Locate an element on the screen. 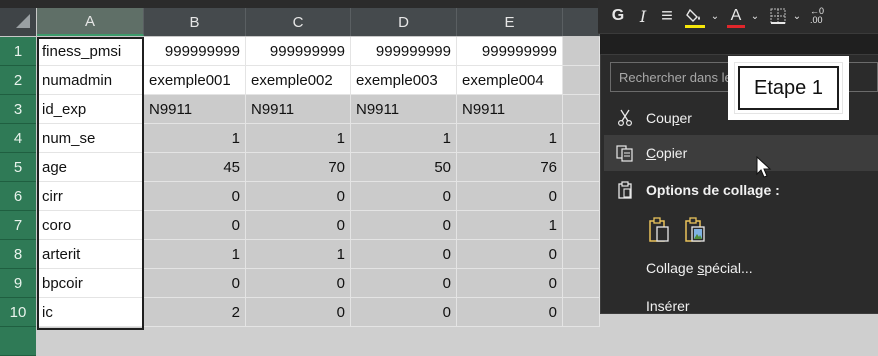 The image size is (878, 356). row-header-9: 9 is located at coordinates (18, 283).